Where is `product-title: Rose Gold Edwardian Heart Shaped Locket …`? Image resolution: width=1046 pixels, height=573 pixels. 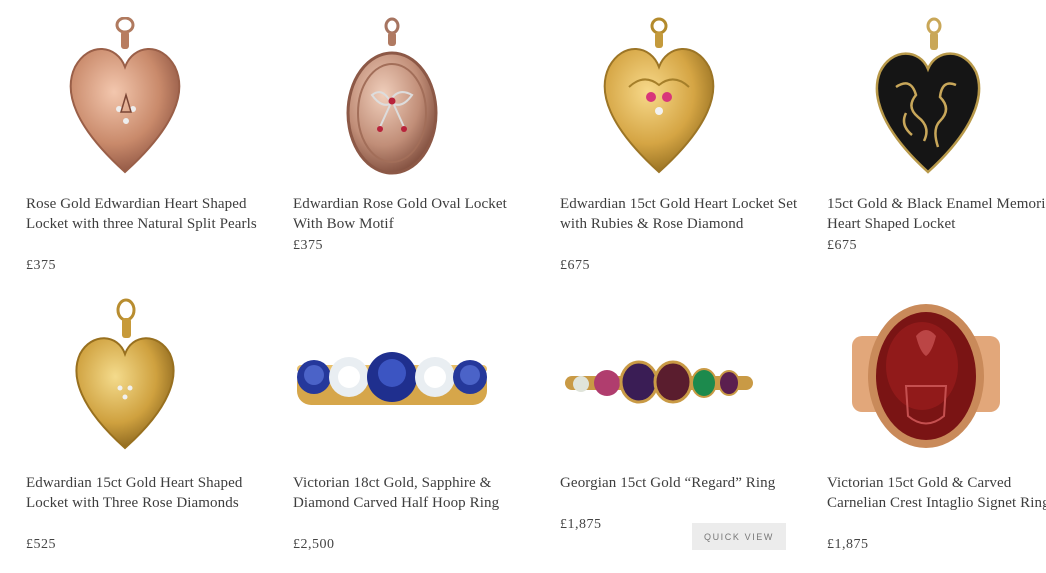
product-title: Rose Gold Edwardian Heart Shaped Locket … is located at coordinates (146, 214).